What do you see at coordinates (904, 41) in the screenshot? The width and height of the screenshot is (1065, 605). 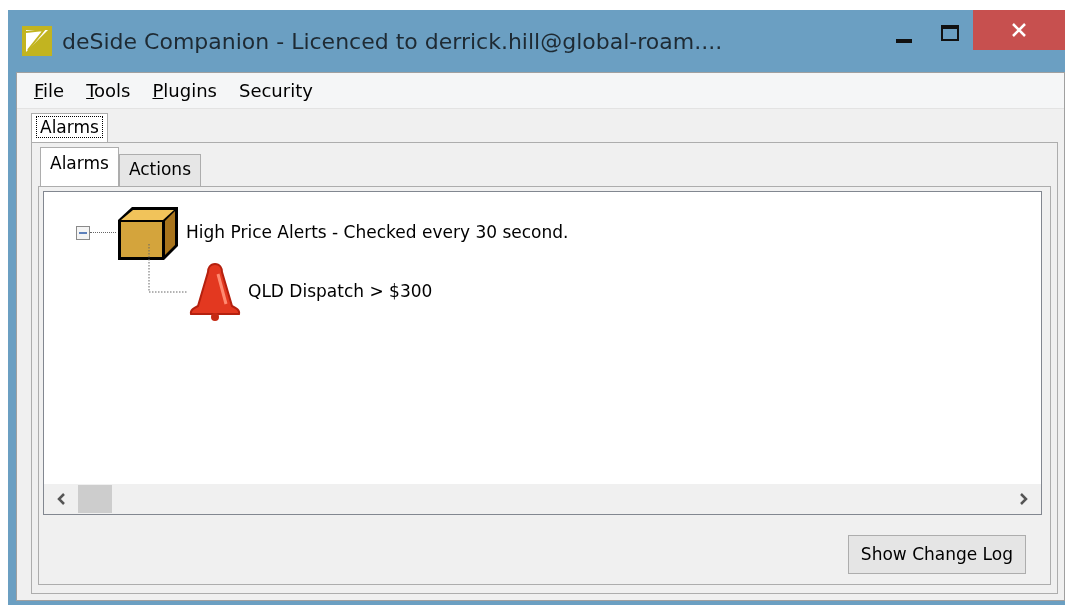 I see `minimize-icon` at bounding box center [904, 41].